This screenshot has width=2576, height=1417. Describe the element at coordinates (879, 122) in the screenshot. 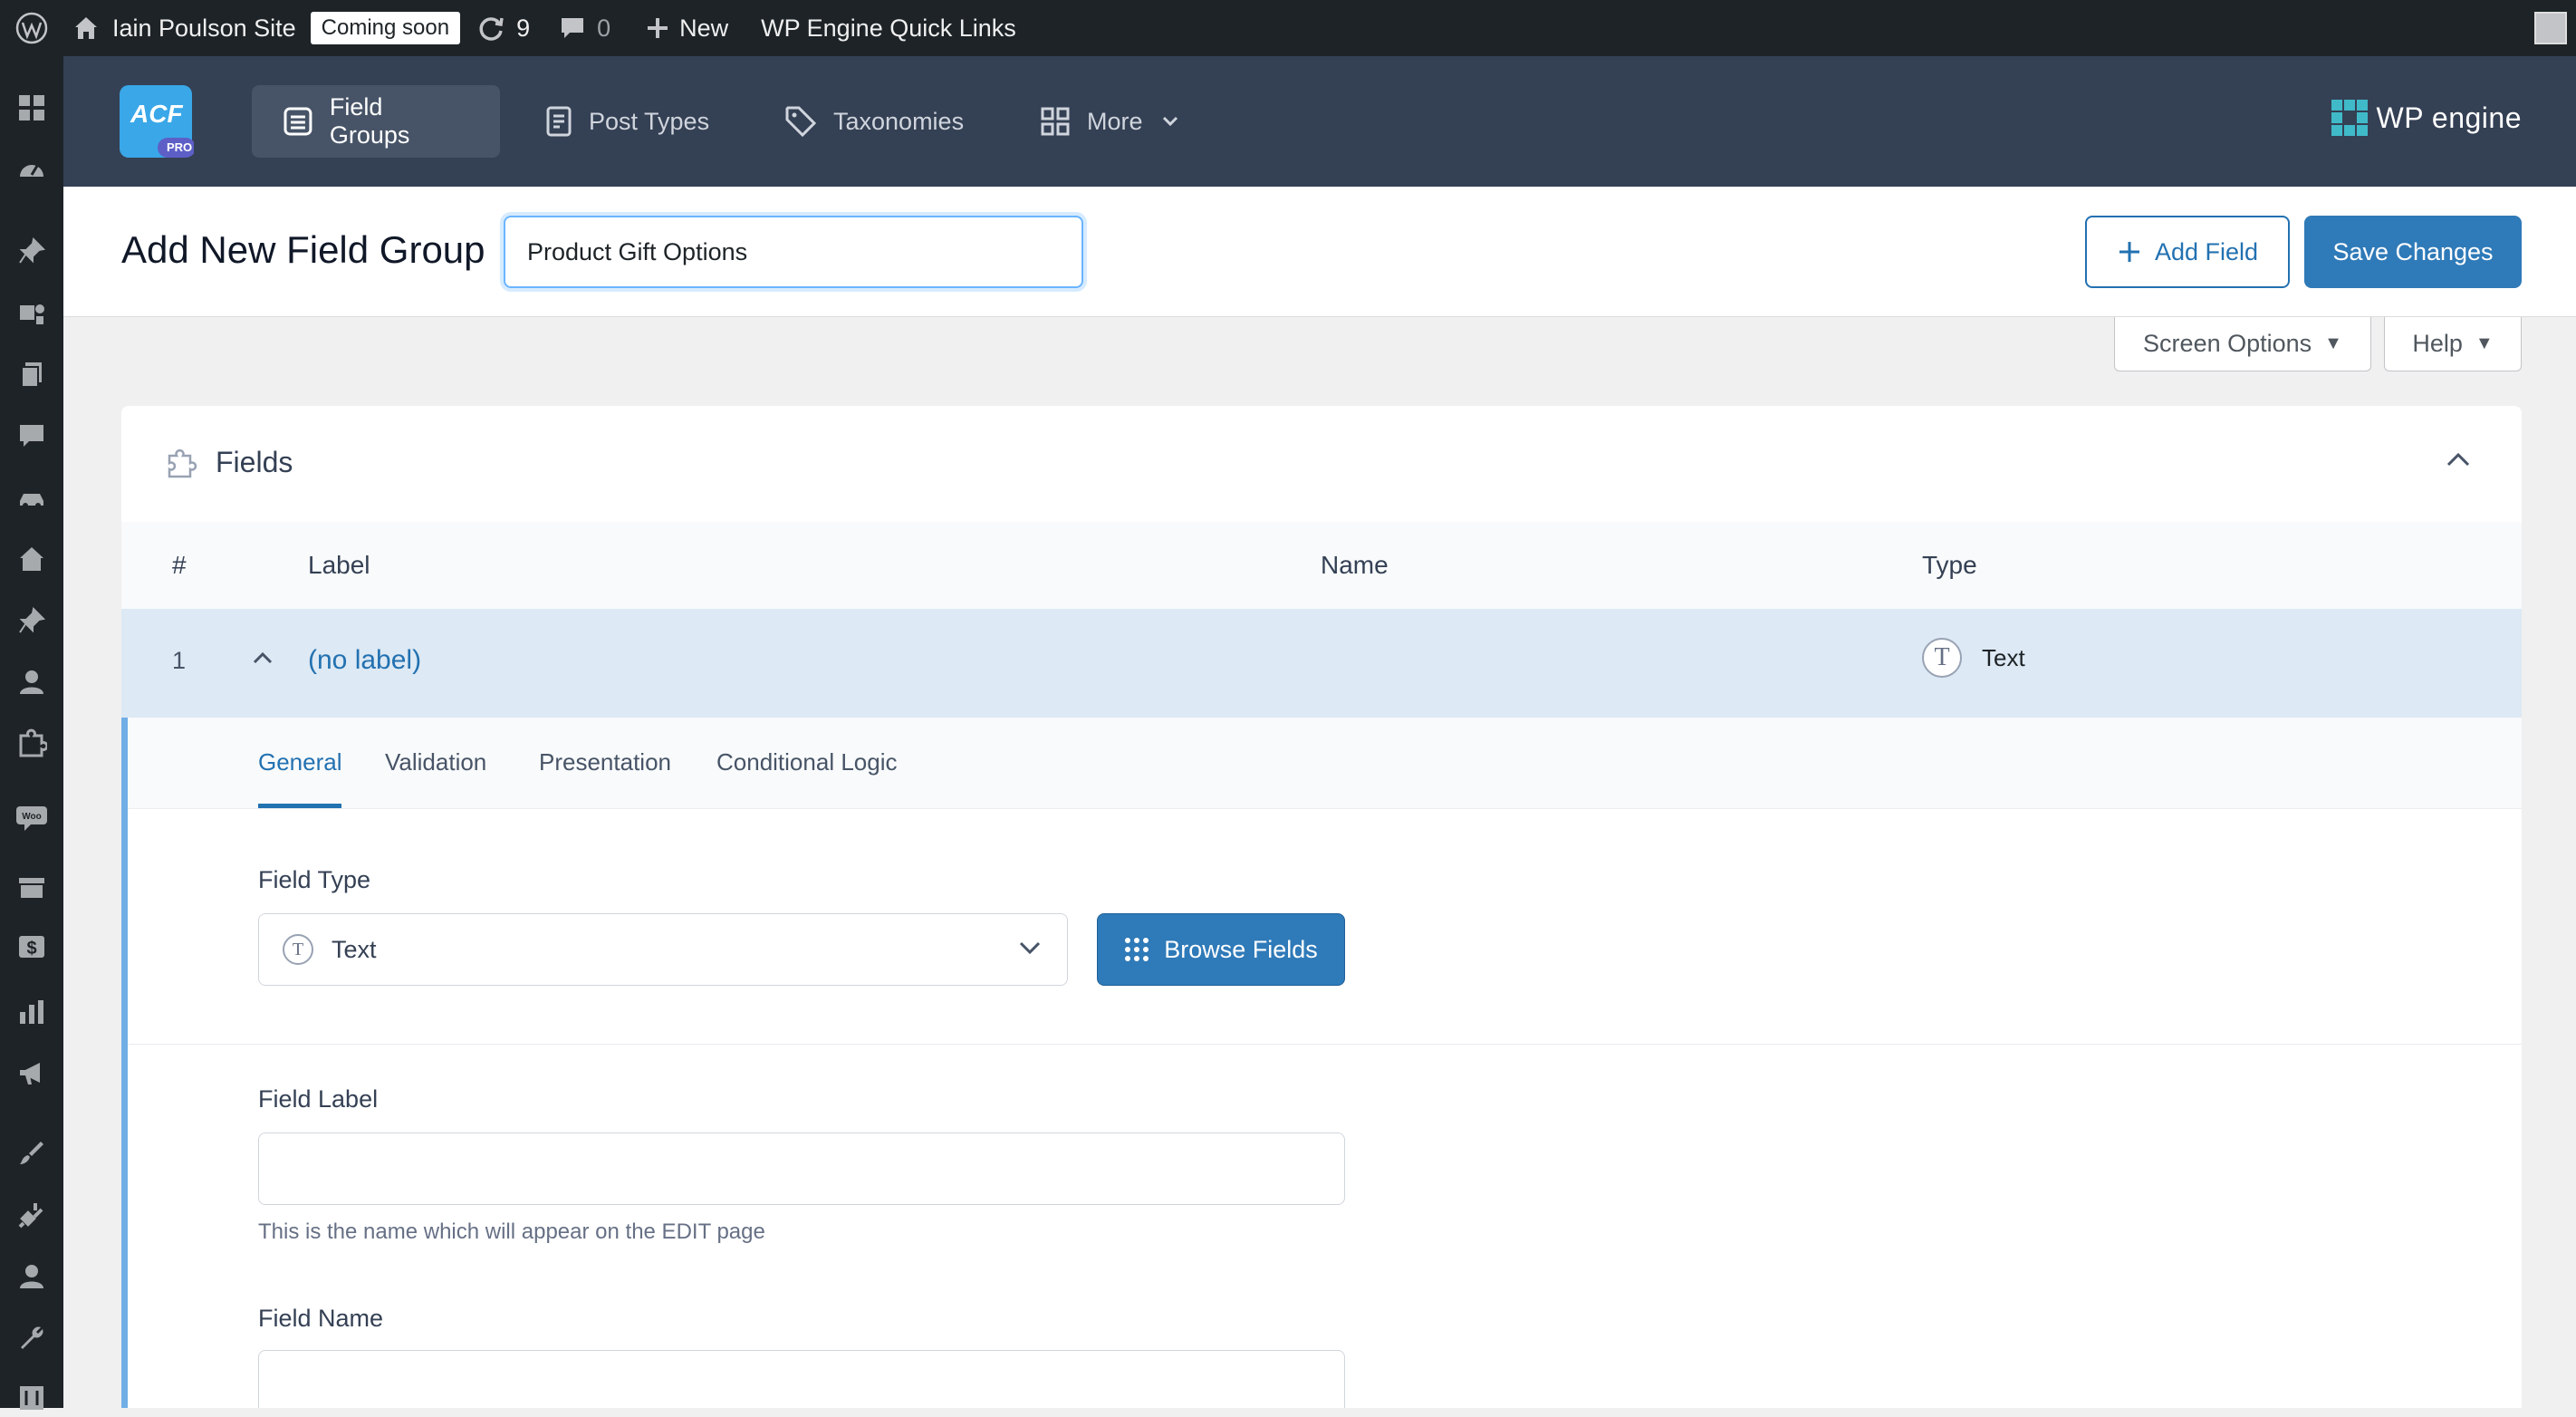

I see `nav-taxonomies: Taxonomies` at that location.